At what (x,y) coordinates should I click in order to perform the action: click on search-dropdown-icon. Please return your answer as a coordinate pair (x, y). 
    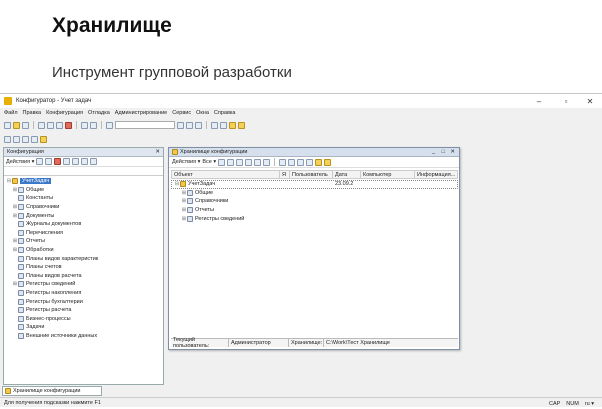
    Looking at the image, I should click on (180, 125).